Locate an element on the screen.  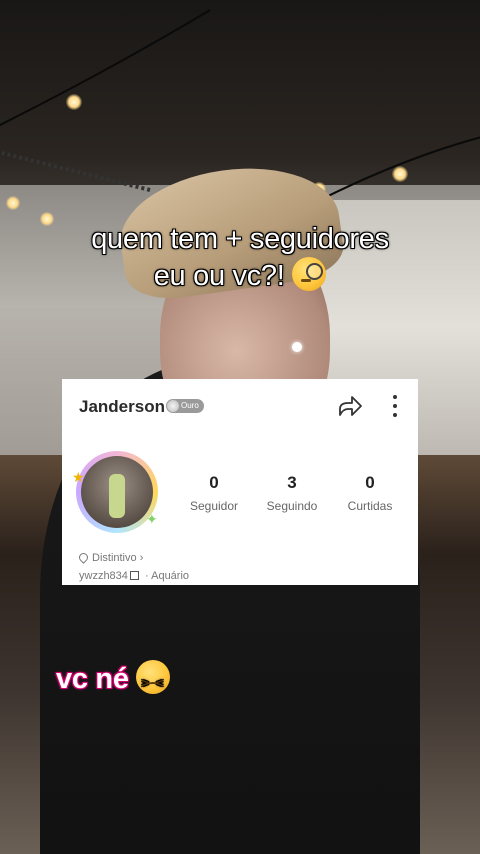
caption-bottom-text: vc né is located at coordinates (92, 679).